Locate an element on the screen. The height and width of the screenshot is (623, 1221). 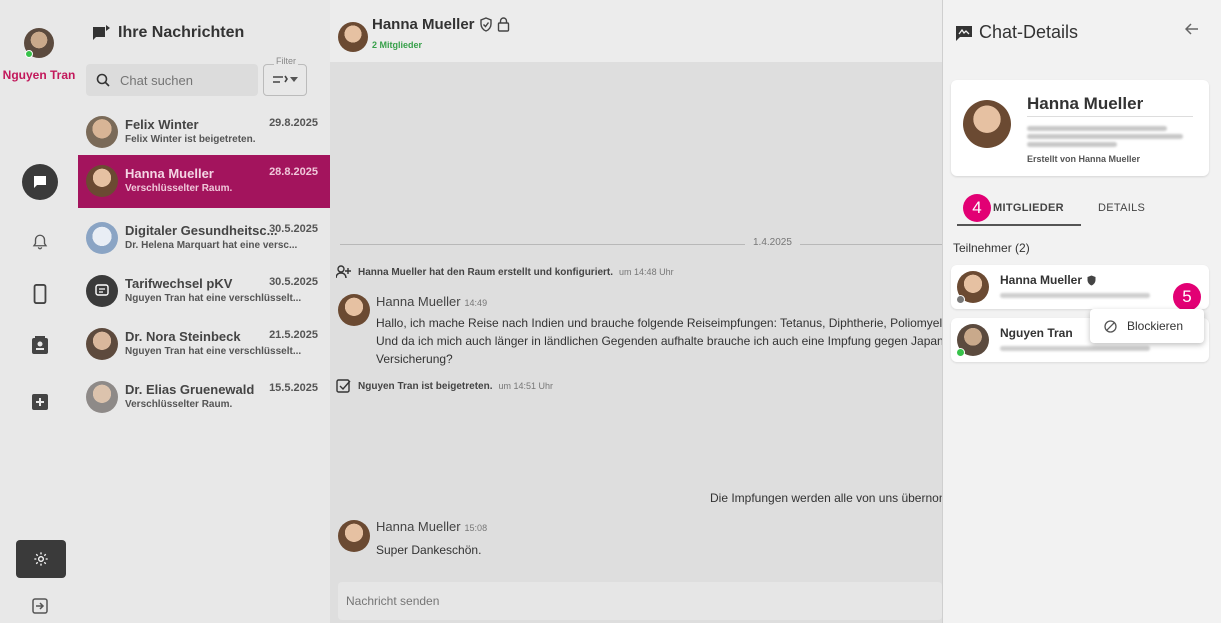
notifications-nav-button is located at coordinates (40, 242).